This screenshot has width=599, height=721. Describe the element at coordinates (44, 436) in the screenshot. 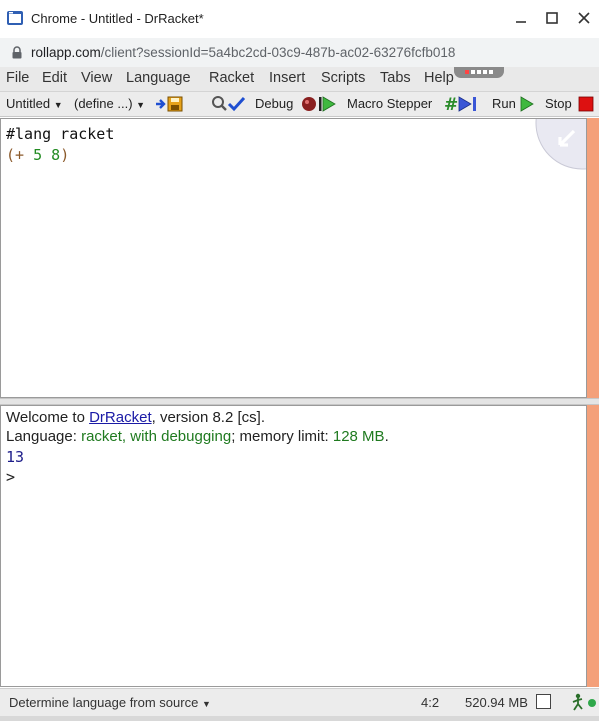

I see `language-prefix: Language:` at that location.